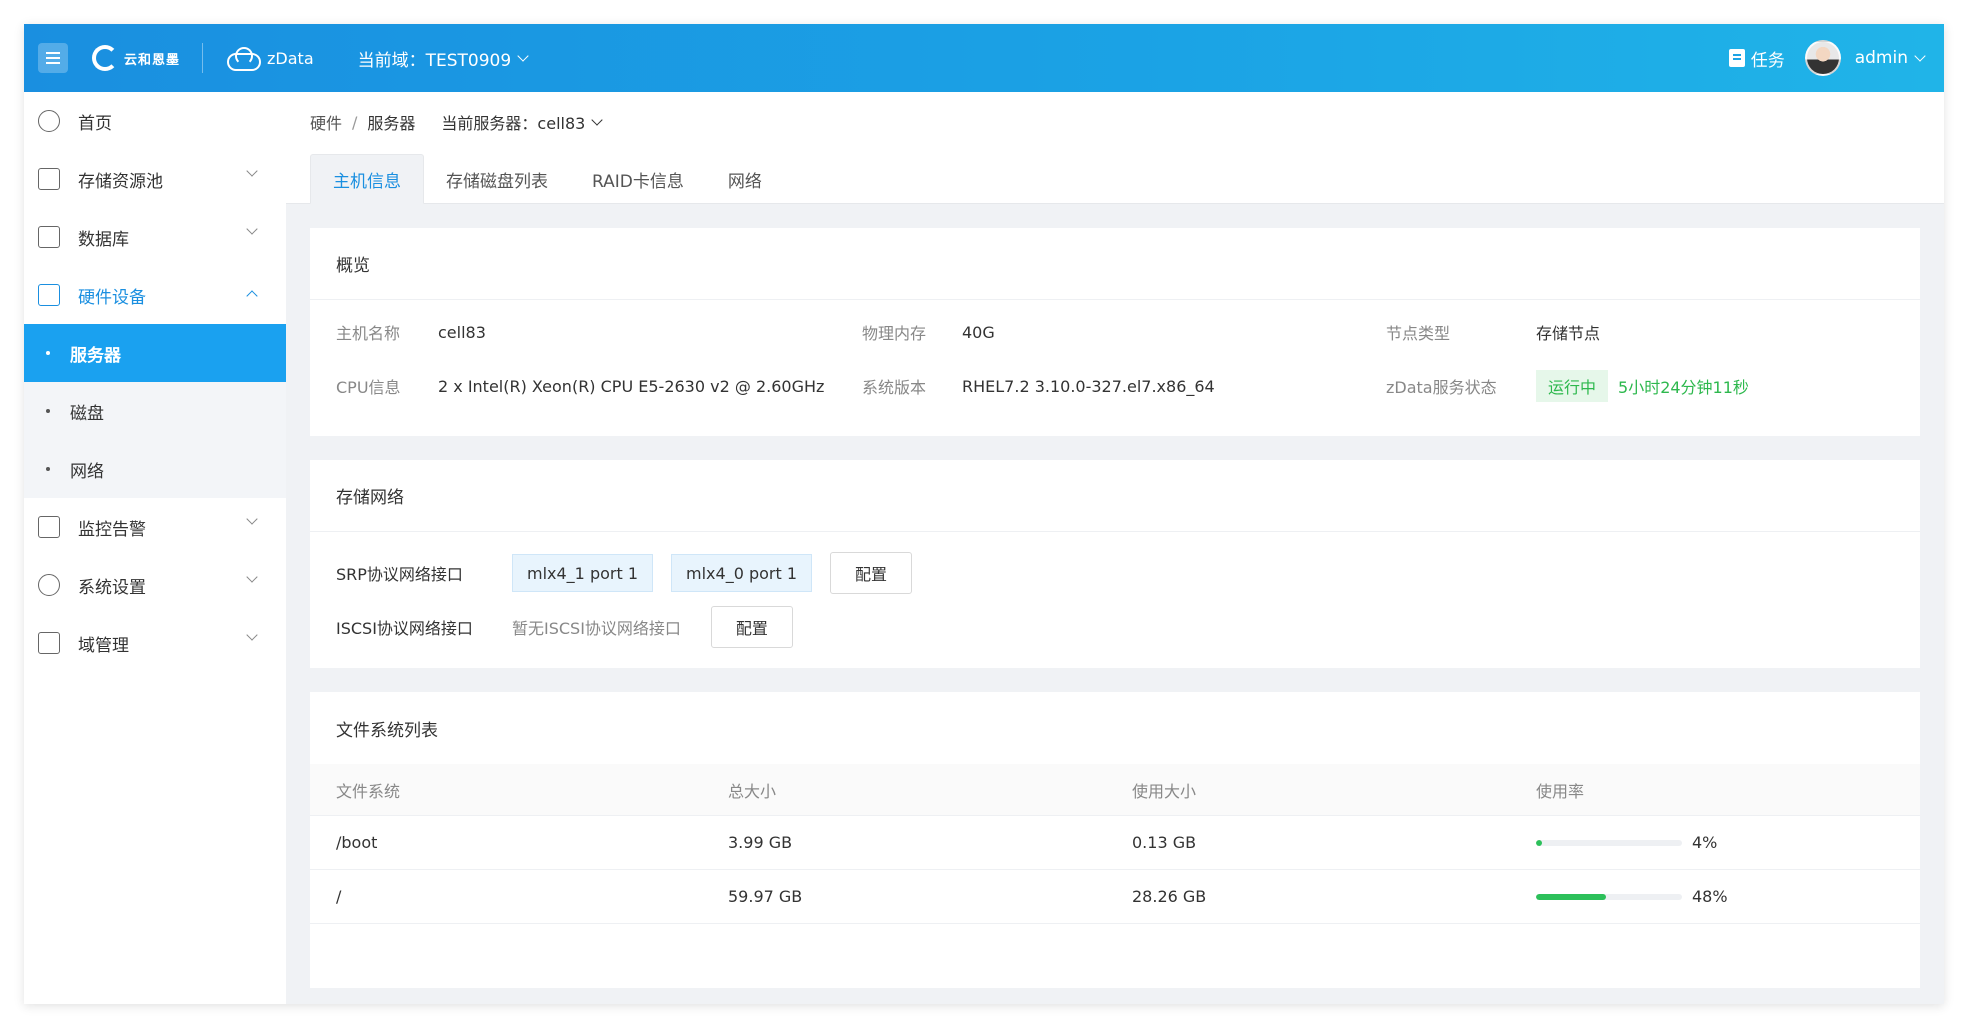 Image resolution: width=1968 pixels, height=1027 pixels. I want to click on hamburger-icon, so click(53, 58).